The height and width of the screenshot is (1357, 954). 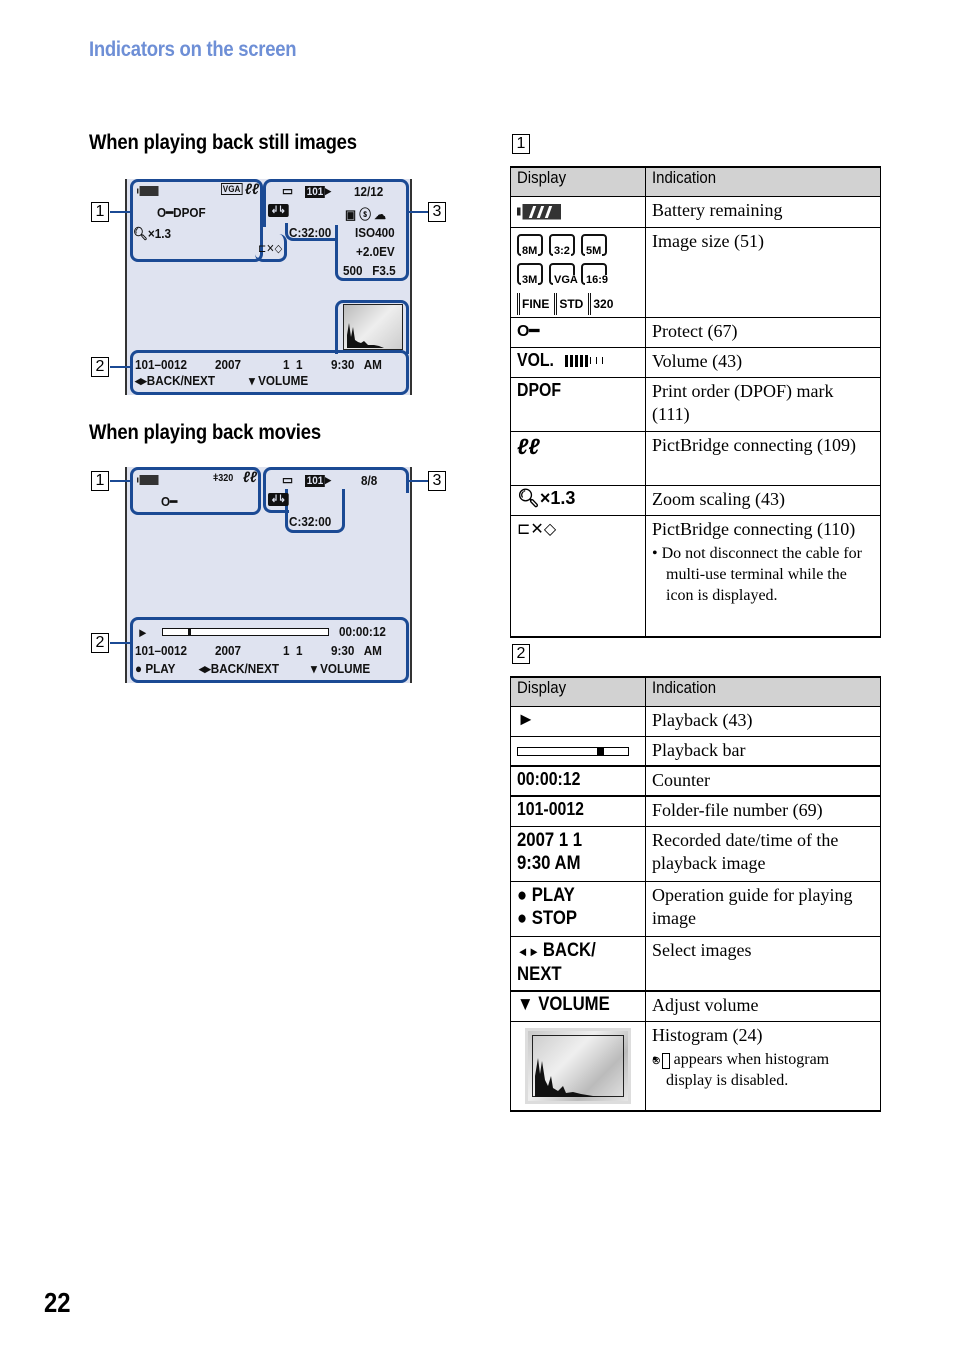 What do you see at coordinates (369, 191) in the screenshot?
I see `image-count: 12/12` at bounding box center [369, 191].